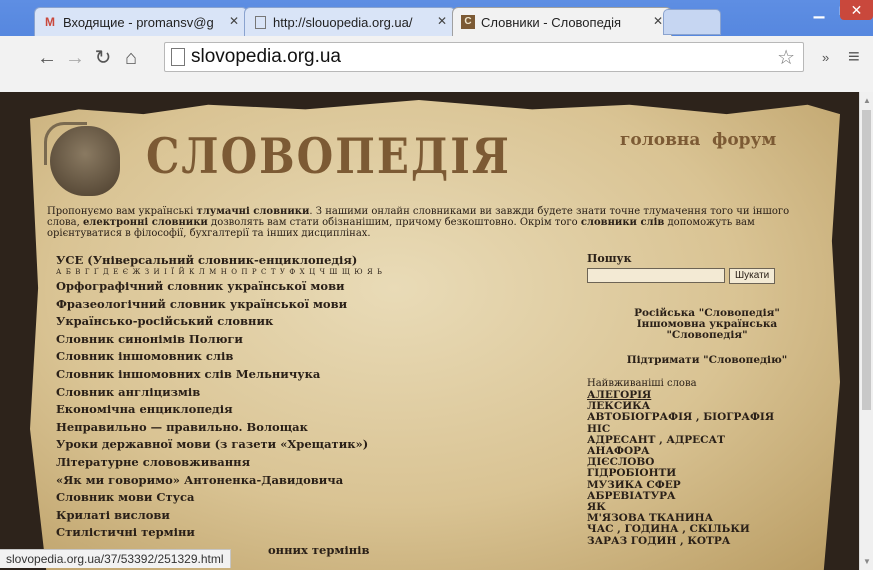  I want to click on search-row: Шукати, so click(707, 279).